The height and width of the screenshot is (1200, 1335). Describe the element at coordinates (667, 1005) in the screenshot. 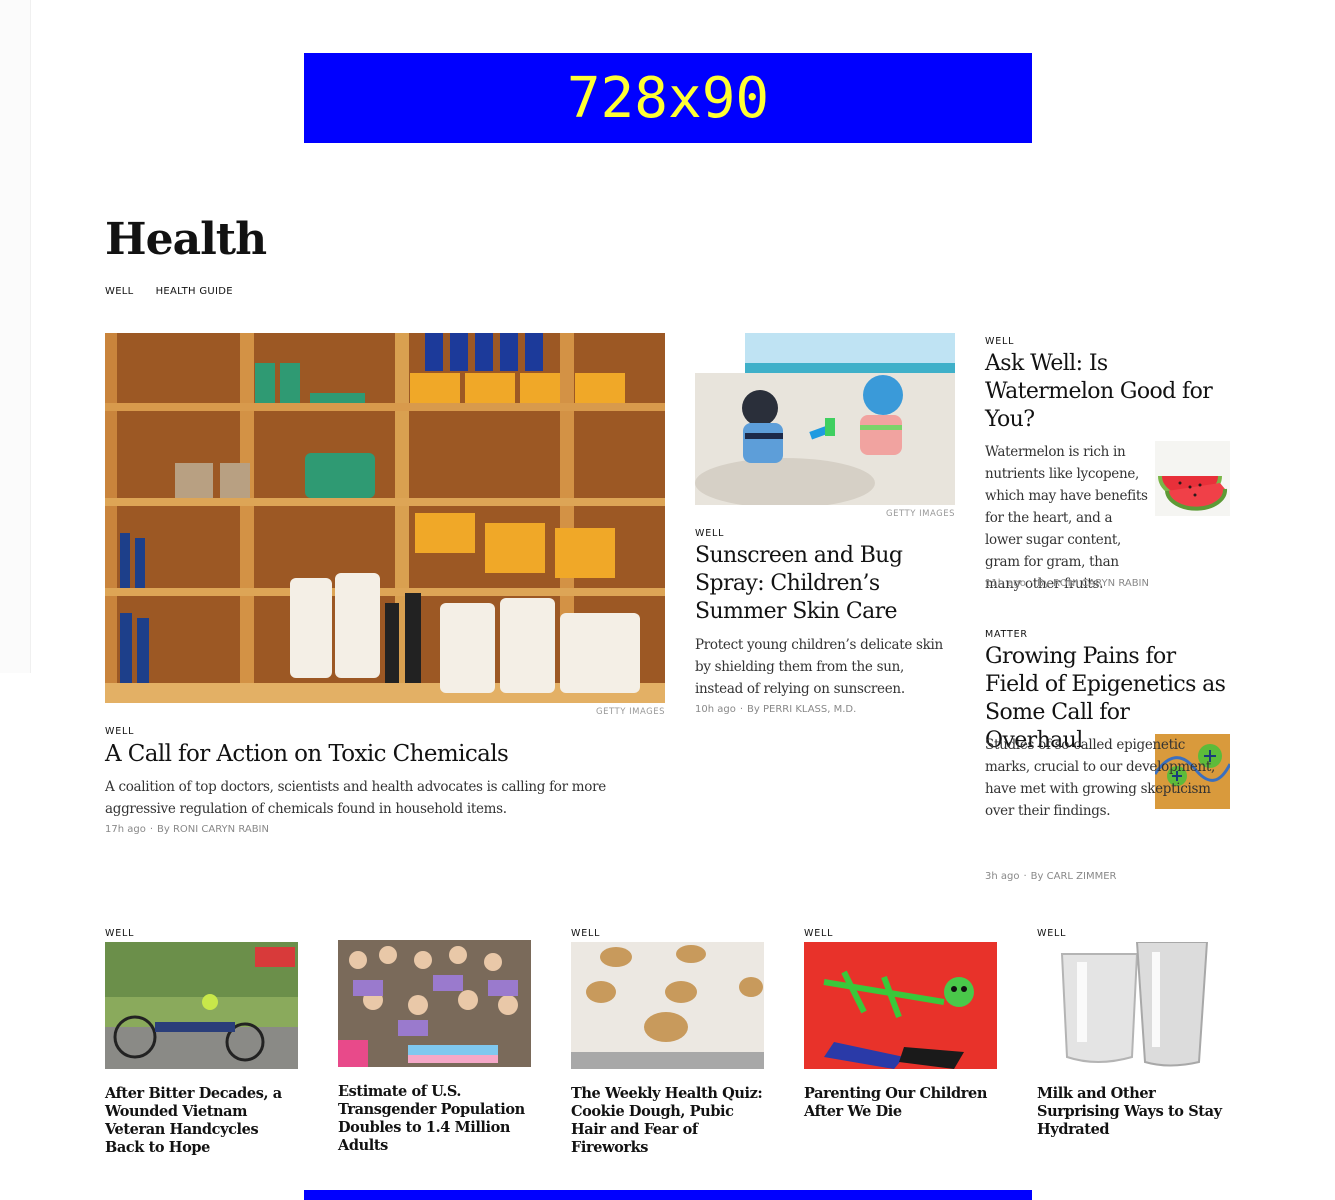

I see `bottom-3-image` at that location.